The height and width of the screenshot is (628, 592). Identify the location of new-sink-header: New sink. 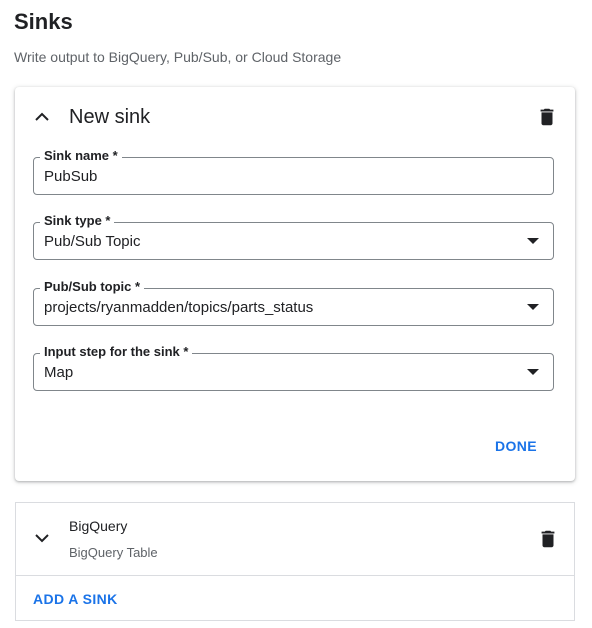
(295, 117).